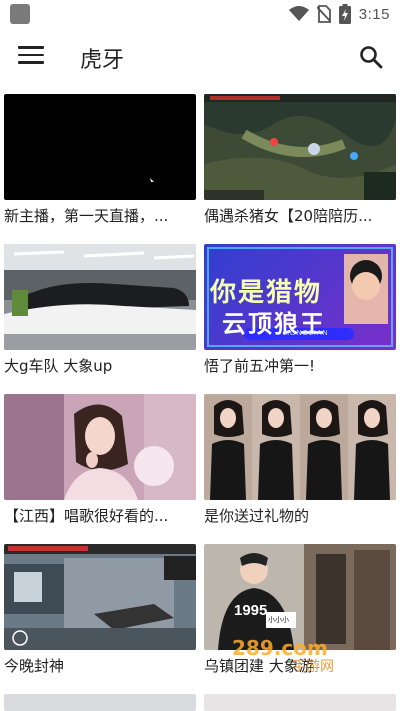 Image resolution: width=400 pixels, height=711 pixels. Describe the element at coordinates (344, 14) in the screenshot. I see `battery-charging-icon` at that location.